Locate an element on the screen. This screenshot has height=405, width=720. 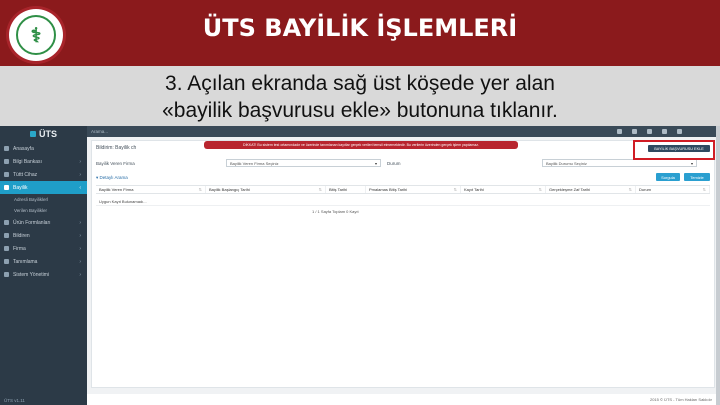
search-button: Sorgula is located at coordinates (668, 177).